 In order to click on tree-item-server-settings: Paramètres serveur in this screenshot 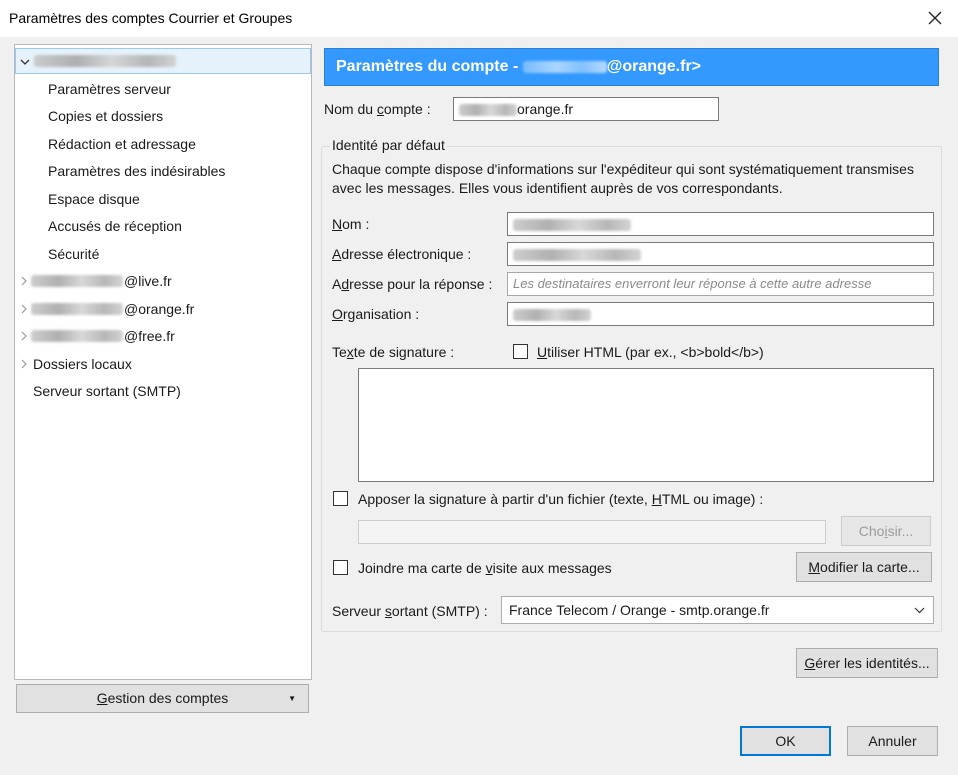, I will do `click(163, 89)`.